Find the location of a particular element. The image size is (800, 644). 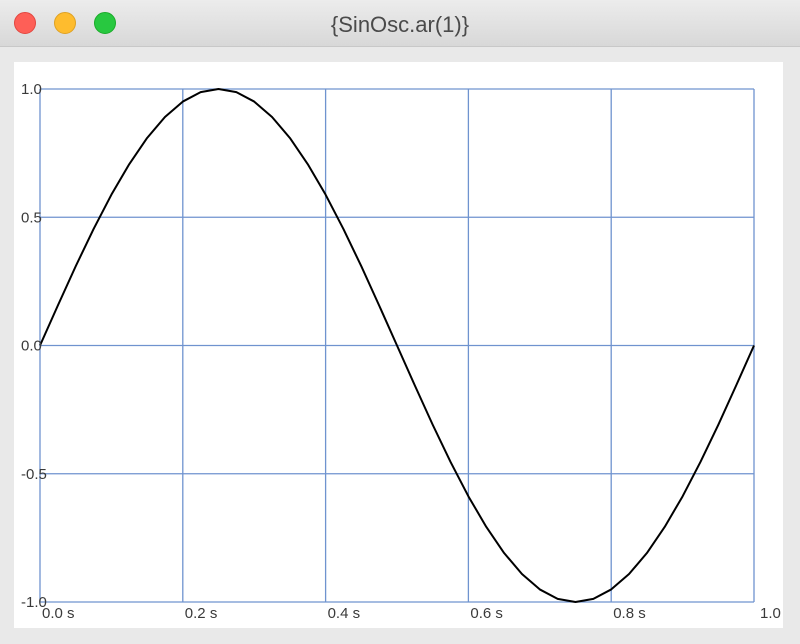

title-bar: {SinOsc.ar(1)} is located at coordinates (400, 23).